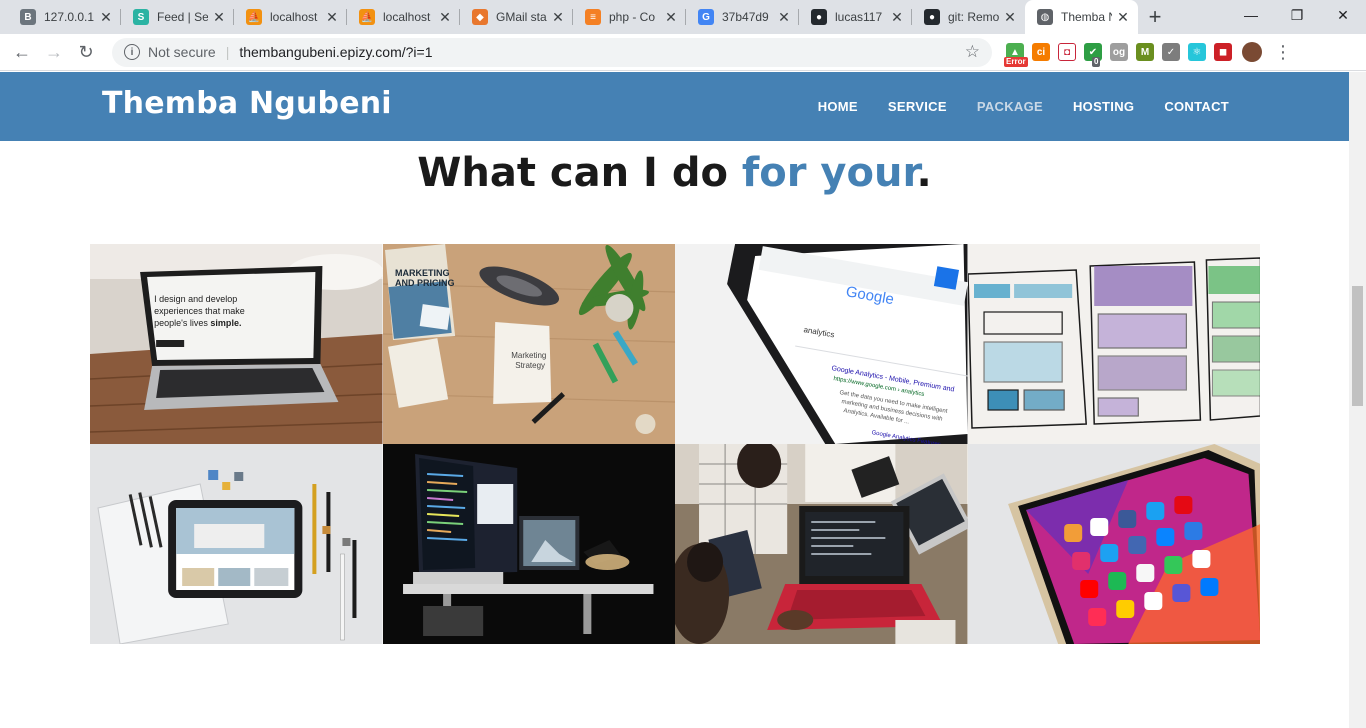 The image size is (1366, 728). I want to click on section-heading: What can I do for your., so click(674, 173).